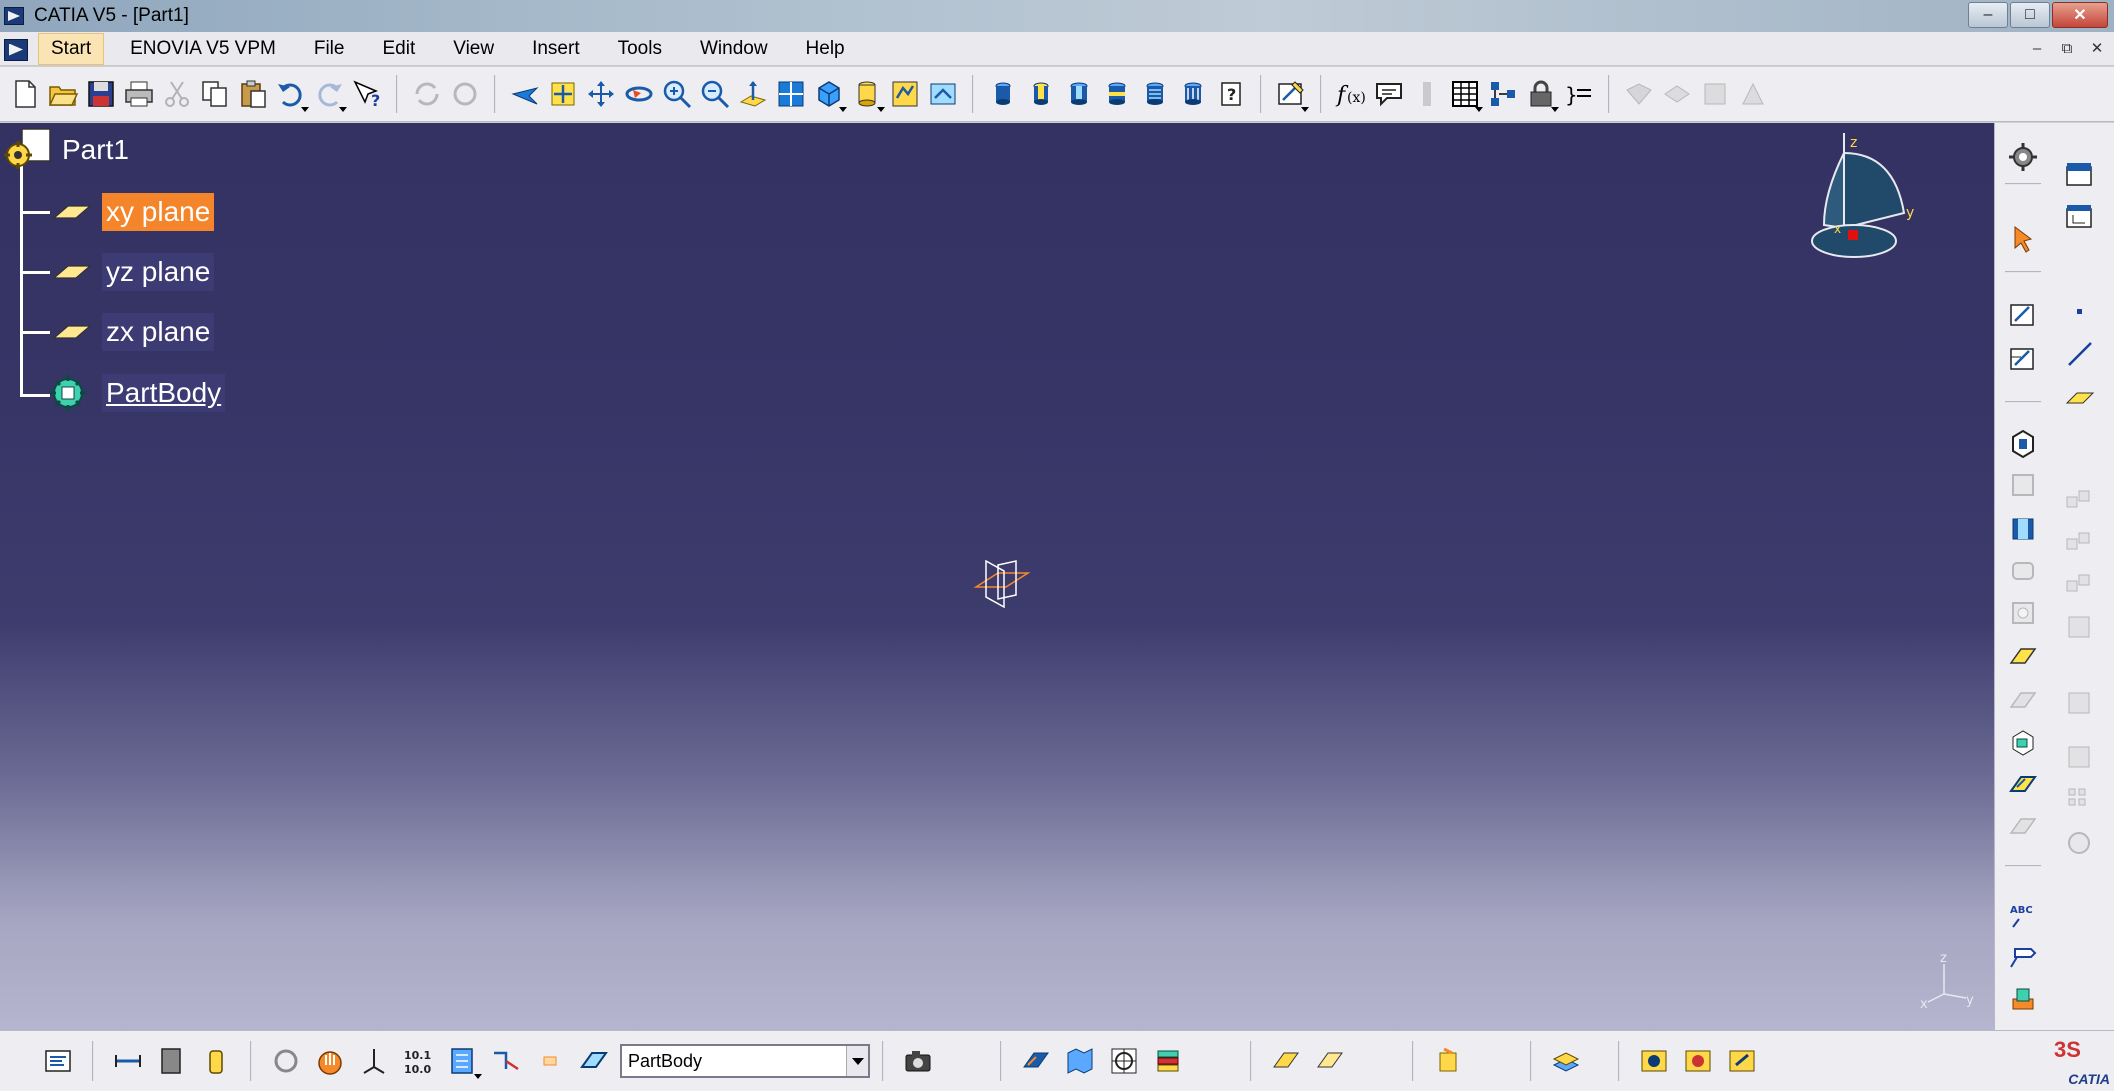 The image size is (2114, 1091). I want to click on zoom-out-icon, so click(715, 94).